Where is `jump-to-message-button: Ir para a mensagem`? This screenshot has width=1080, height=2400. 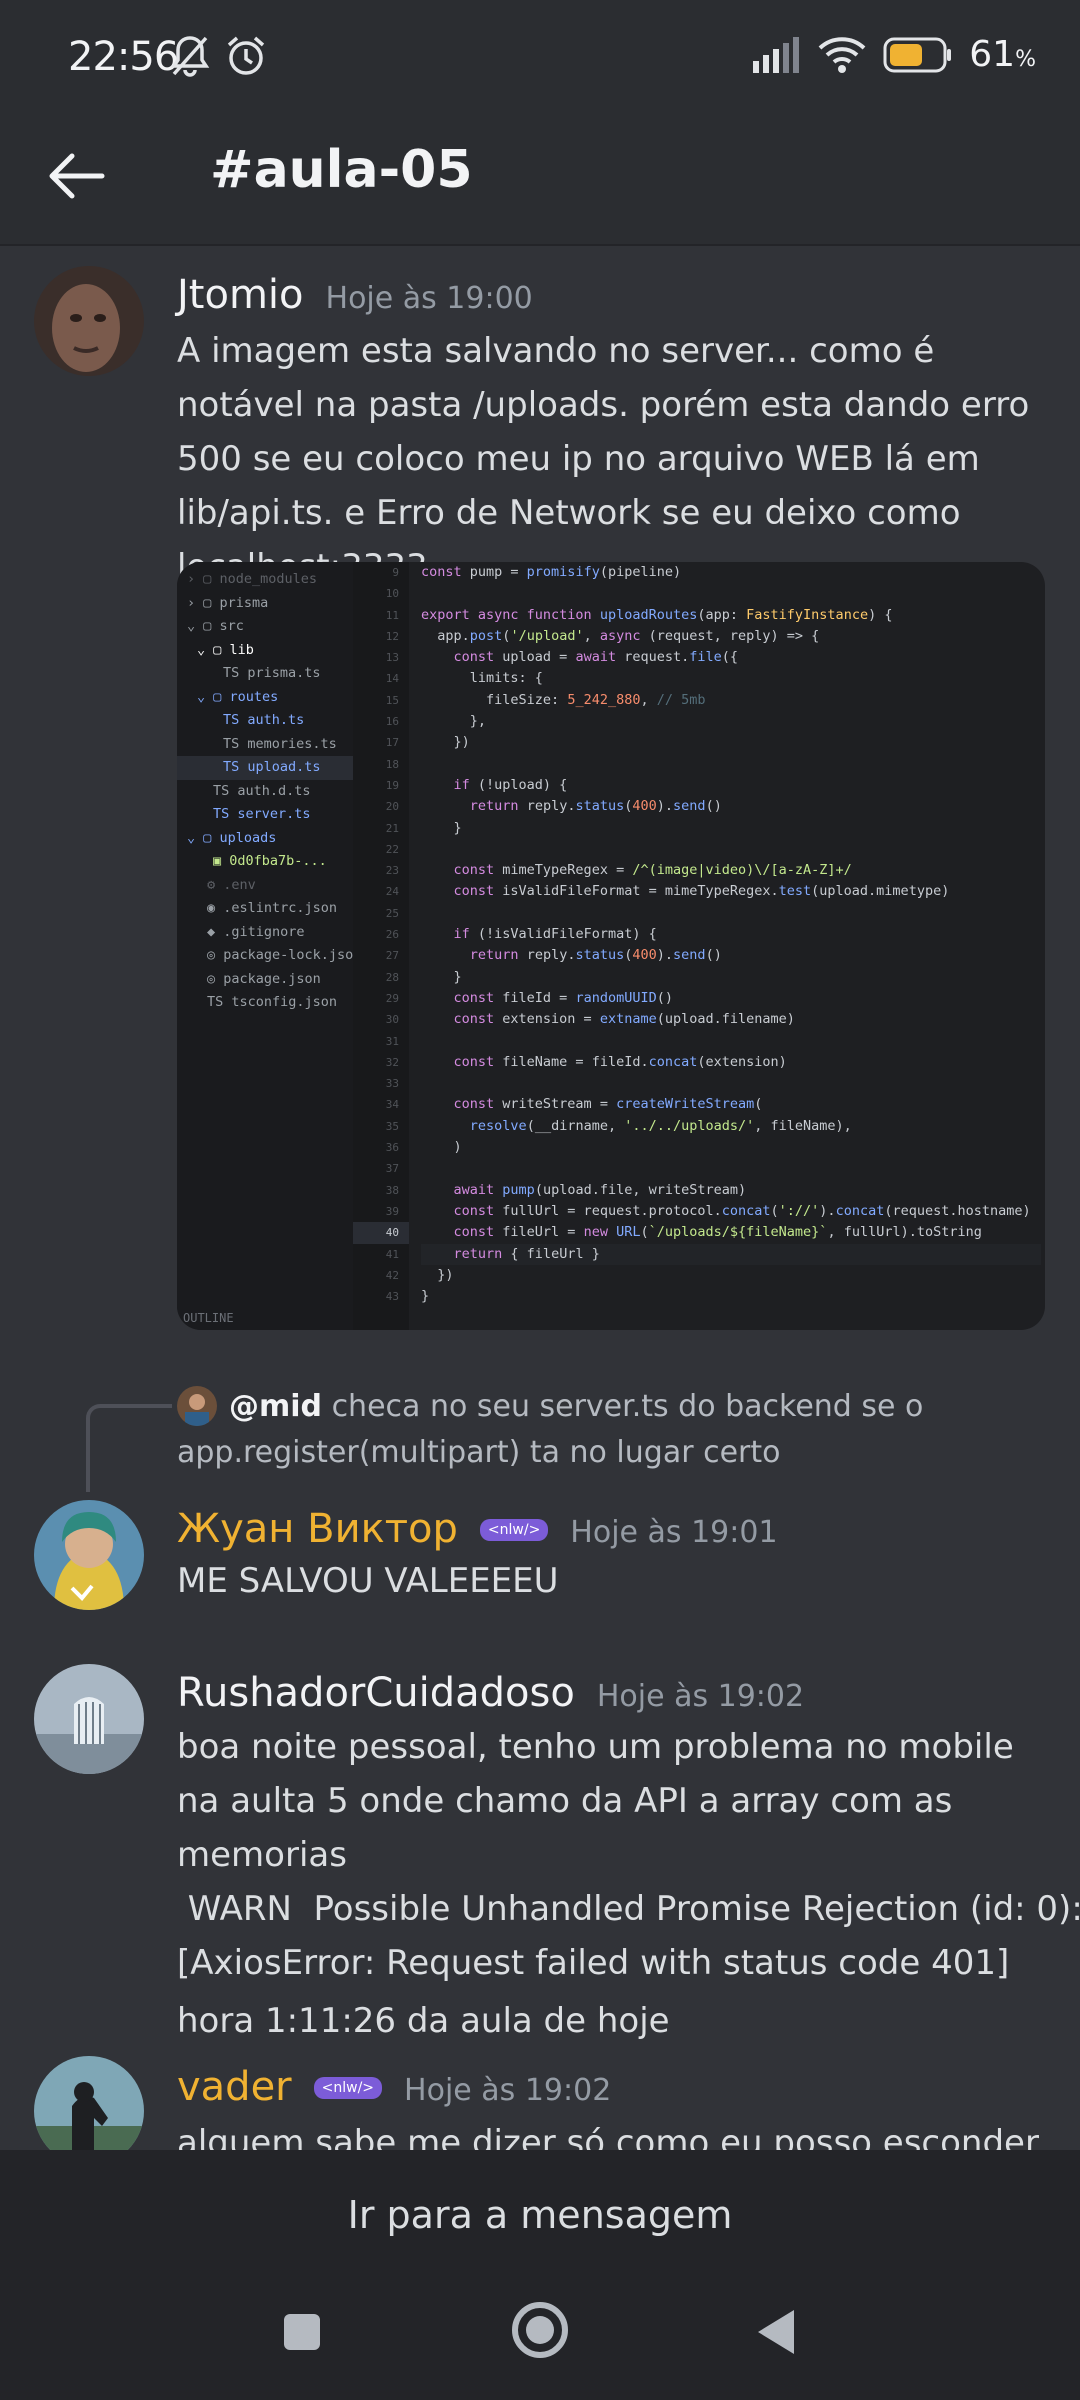 jump-to-message-button: Ir para a mensagem is located at coordinates (540, 2215).